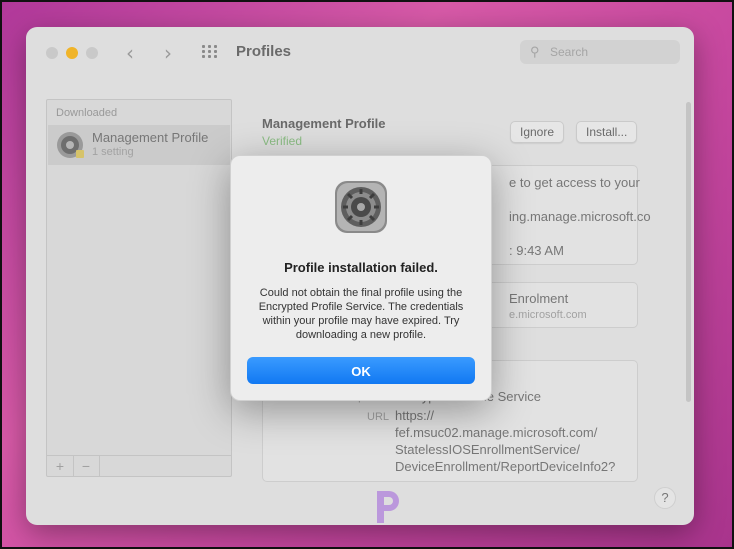  Describe the element at coordinates (264, 51) in the screenshot. I see `window-title: Profiles` at that location.